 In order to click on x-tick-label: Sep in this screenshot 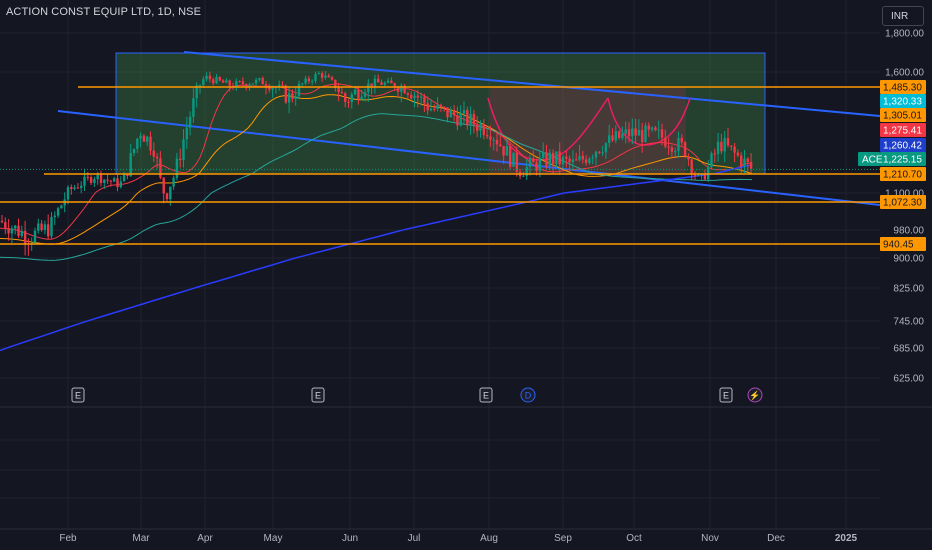, I will do `click(563, 538)`.